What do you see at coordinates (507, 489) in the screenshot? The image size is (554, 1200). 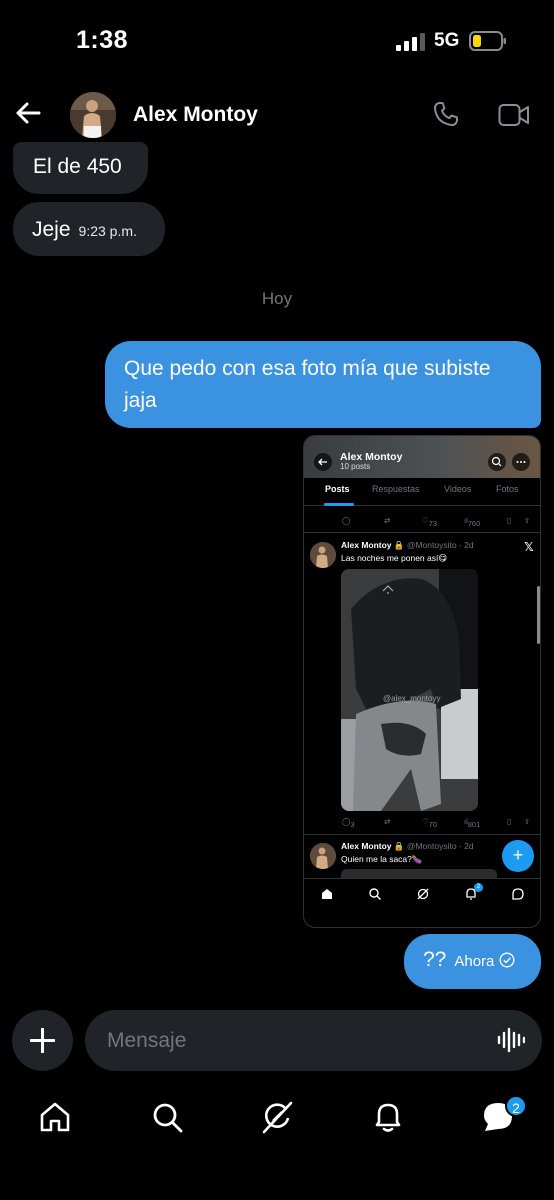 I see `screenshot-tab-photos: Fotos` at bounding box center [507, 489].